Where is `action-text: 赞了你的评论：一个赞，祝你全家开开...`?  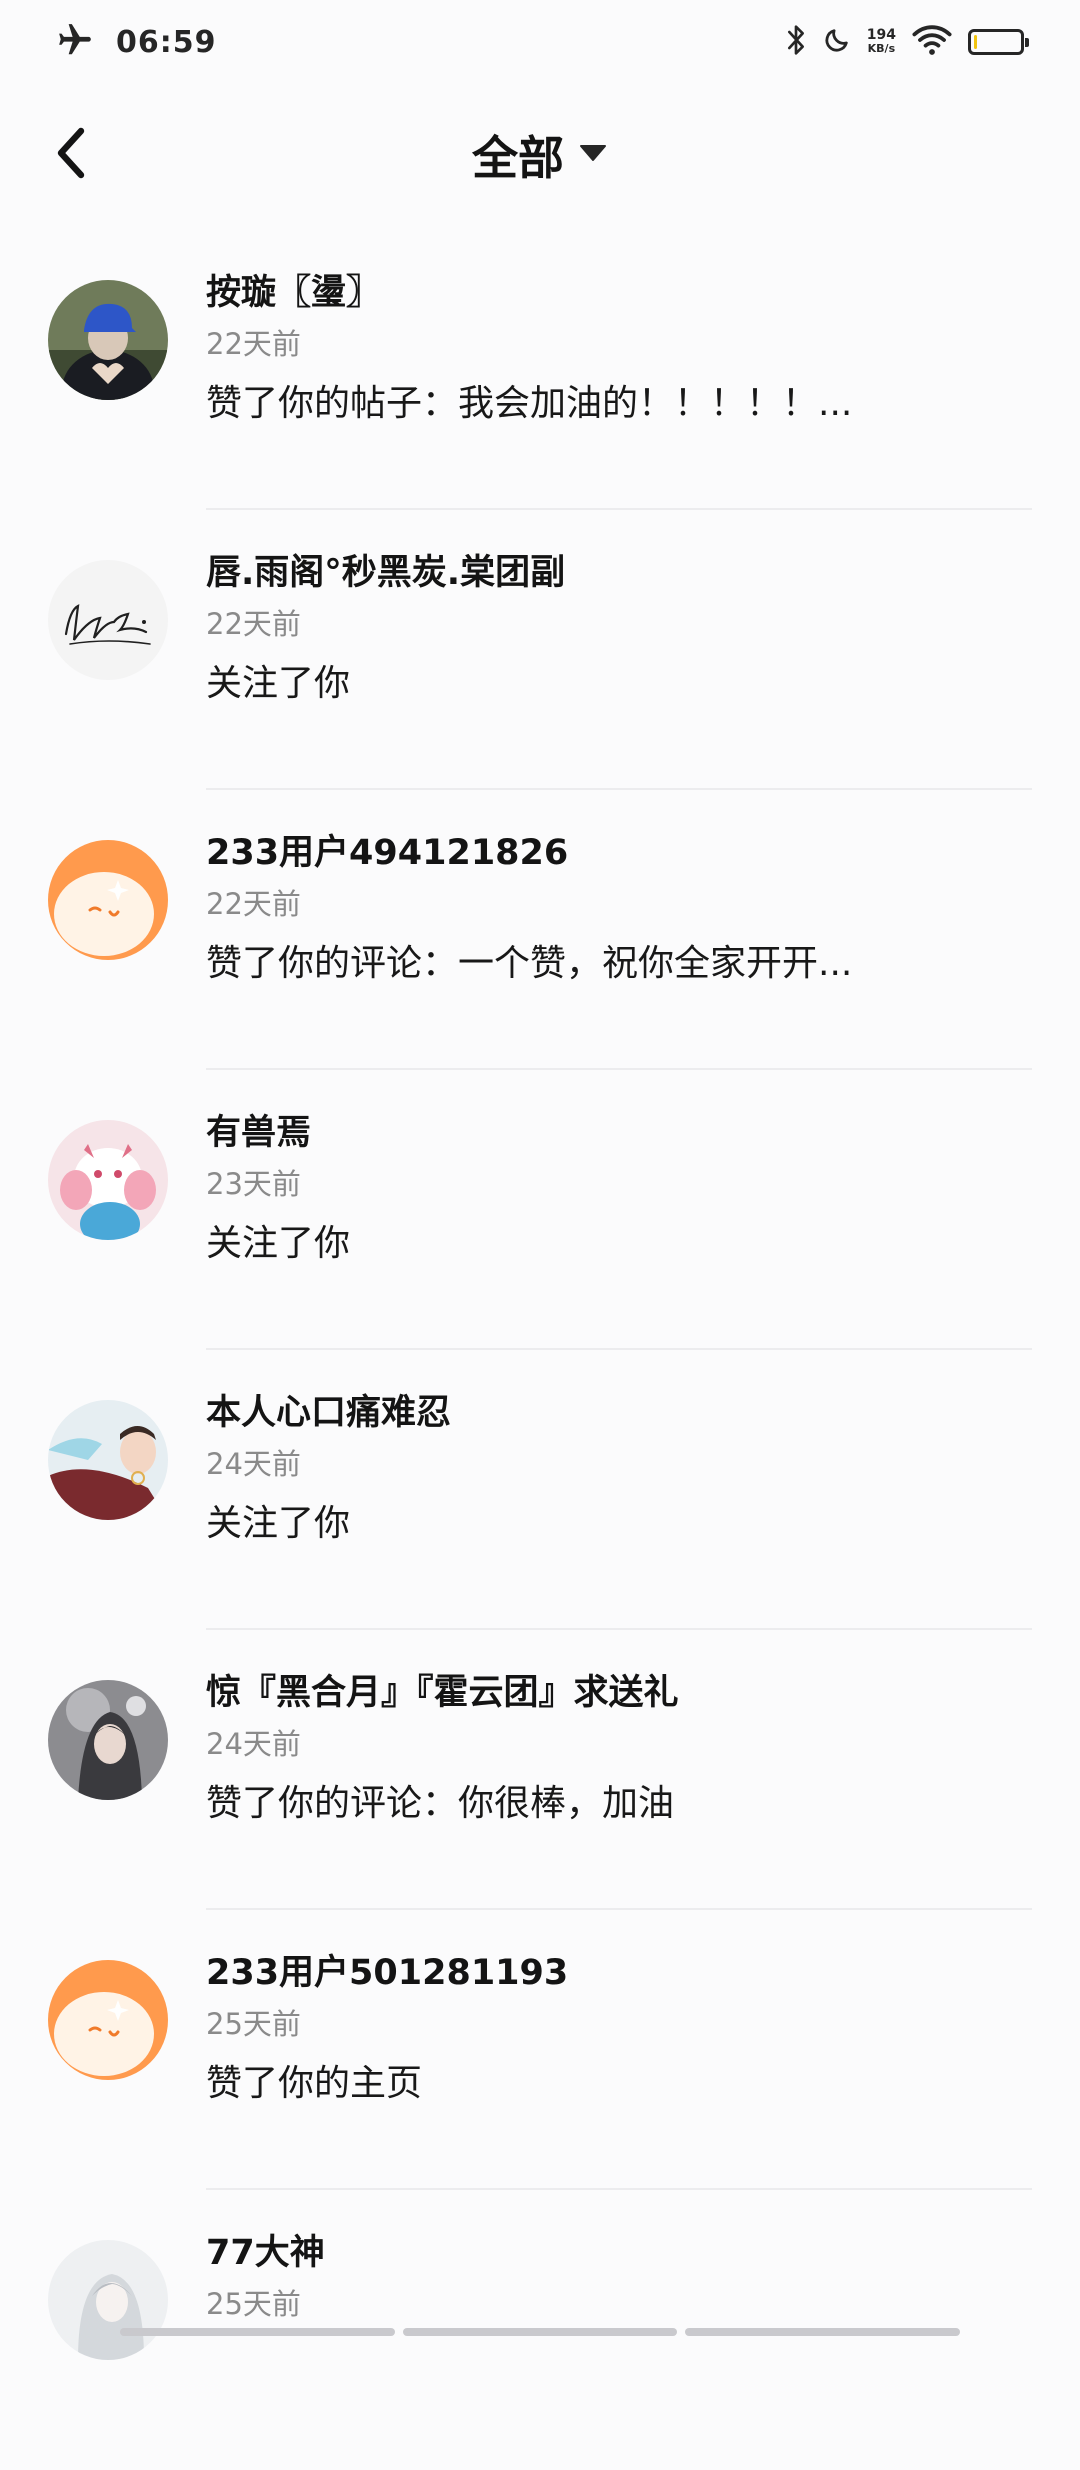 action-text: 赞了你的评论：一个赞，祝你全家开开... is located at coordinates (529, 963).